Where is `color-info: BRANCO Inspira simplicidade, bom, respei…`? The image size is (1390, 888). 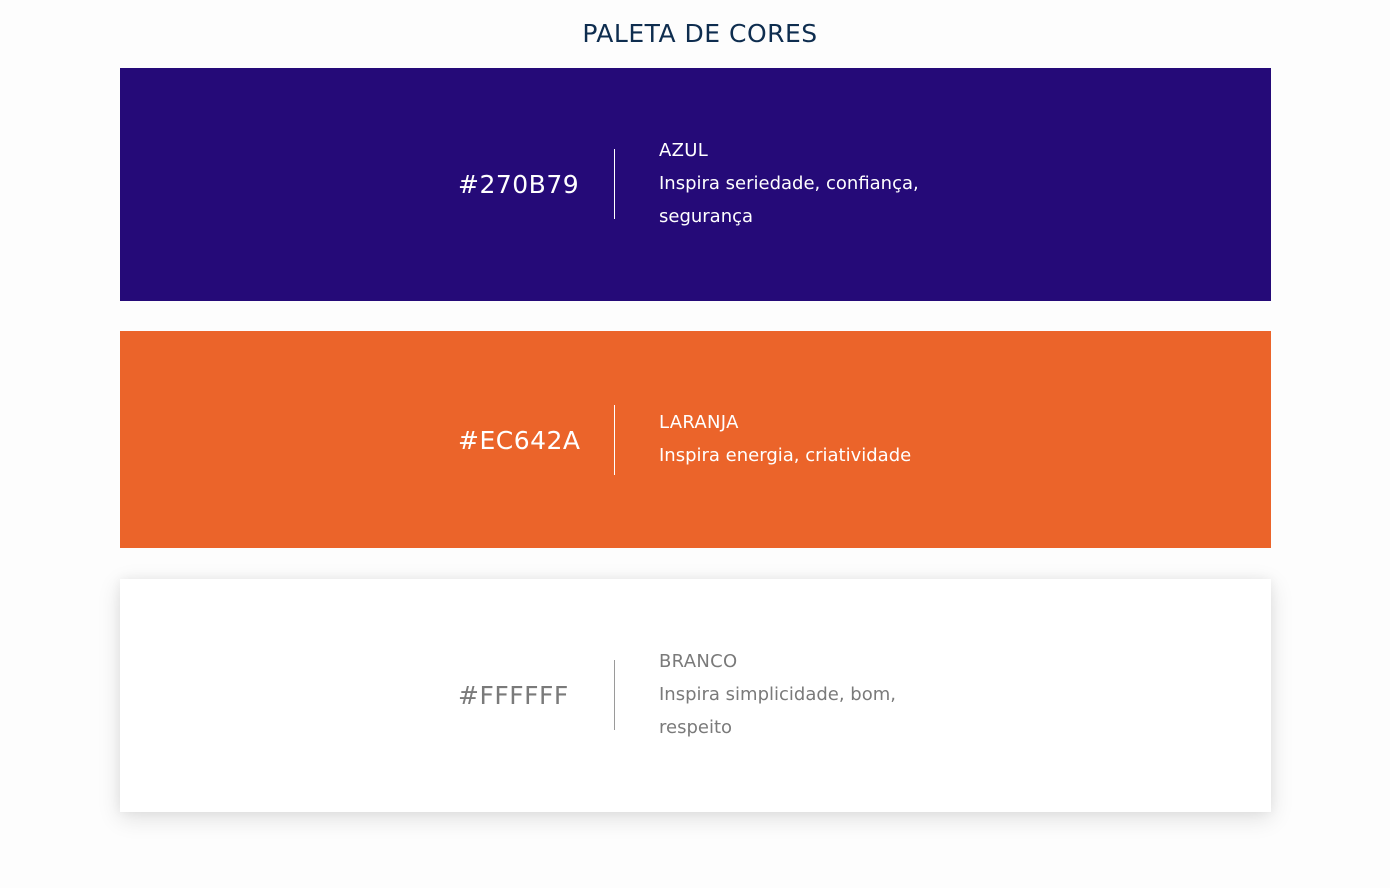
color-info: BRANCO Inspira simplicidade, bom, respei… is located at coordinates (809, 694).